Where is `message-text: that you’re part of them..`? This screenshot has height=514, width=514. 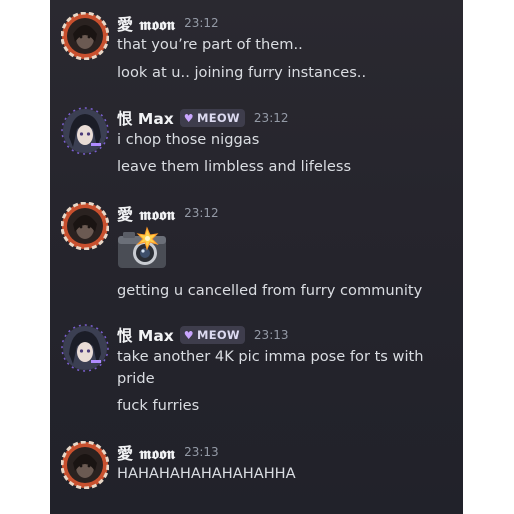 message-text: that you’re part of them.. is located at coordinates (210, 44).